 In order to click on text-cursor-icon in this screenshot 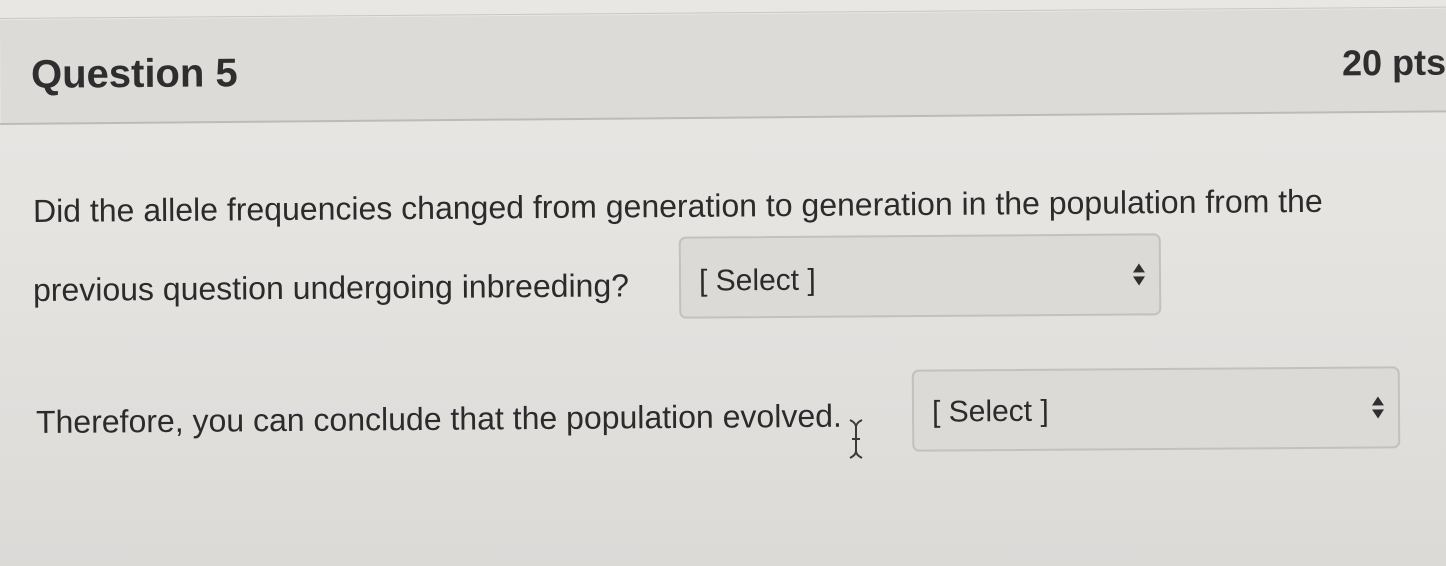, I will do `click(856, 439)`.